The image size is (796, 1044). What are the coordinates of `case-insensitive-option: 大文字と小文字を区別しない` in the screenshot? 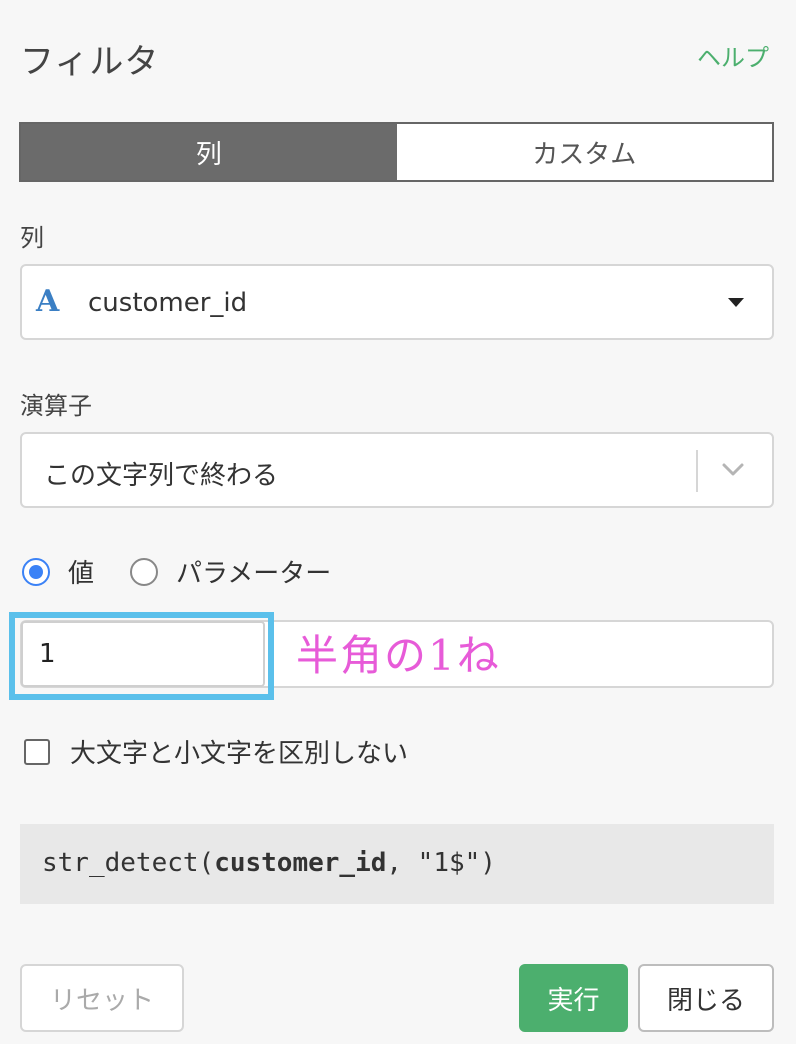 It's located at (216, 751).